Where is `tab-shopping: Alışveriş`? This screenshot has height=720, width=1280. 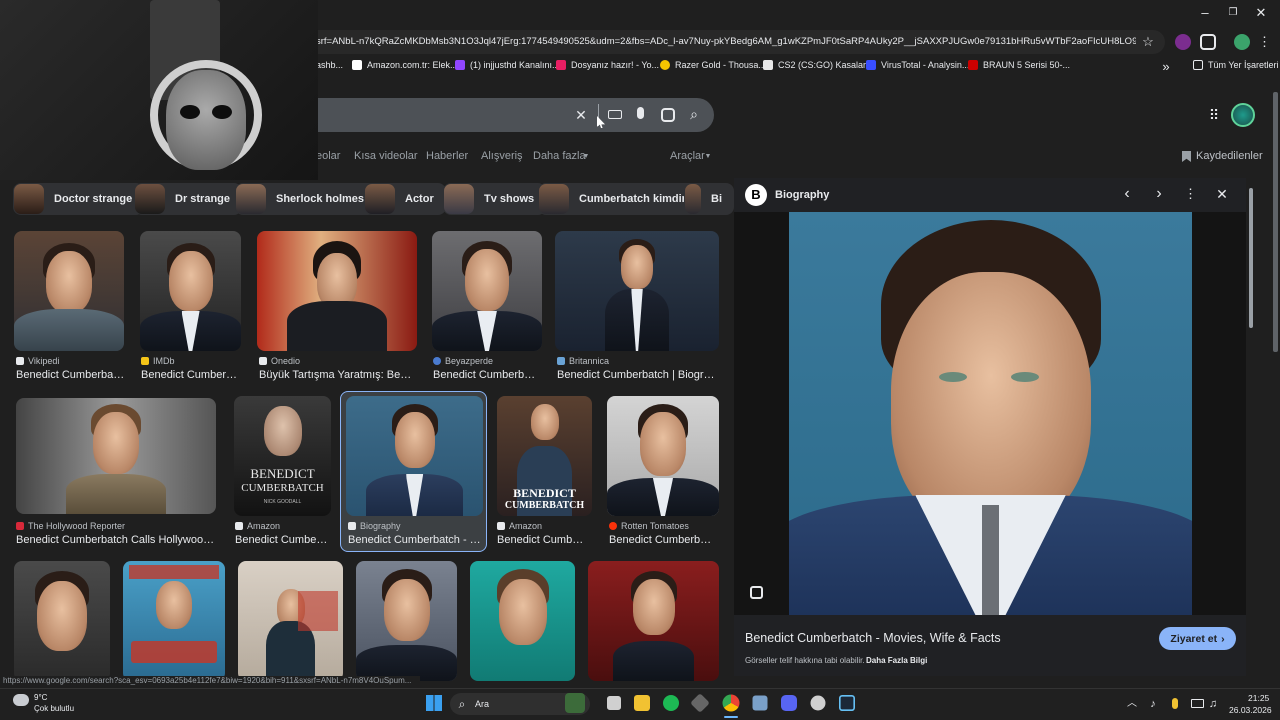 tab-shopping: Alışveriş is located at coordinates (502, 156).